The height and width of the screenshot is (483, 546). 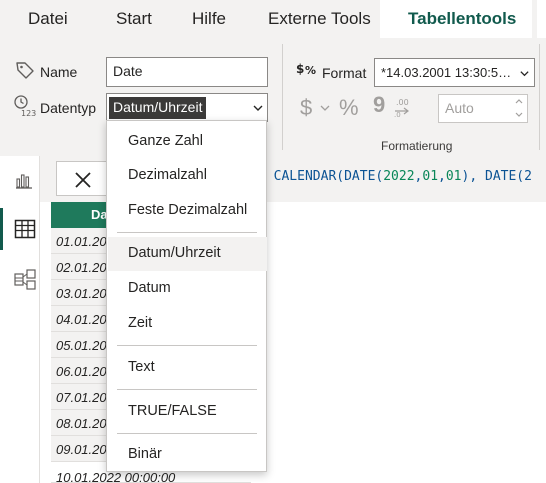 What do you see at coordinates (306, 108) in the screenshot?
I see `currency-button: $` at bounding box center [306, 108].